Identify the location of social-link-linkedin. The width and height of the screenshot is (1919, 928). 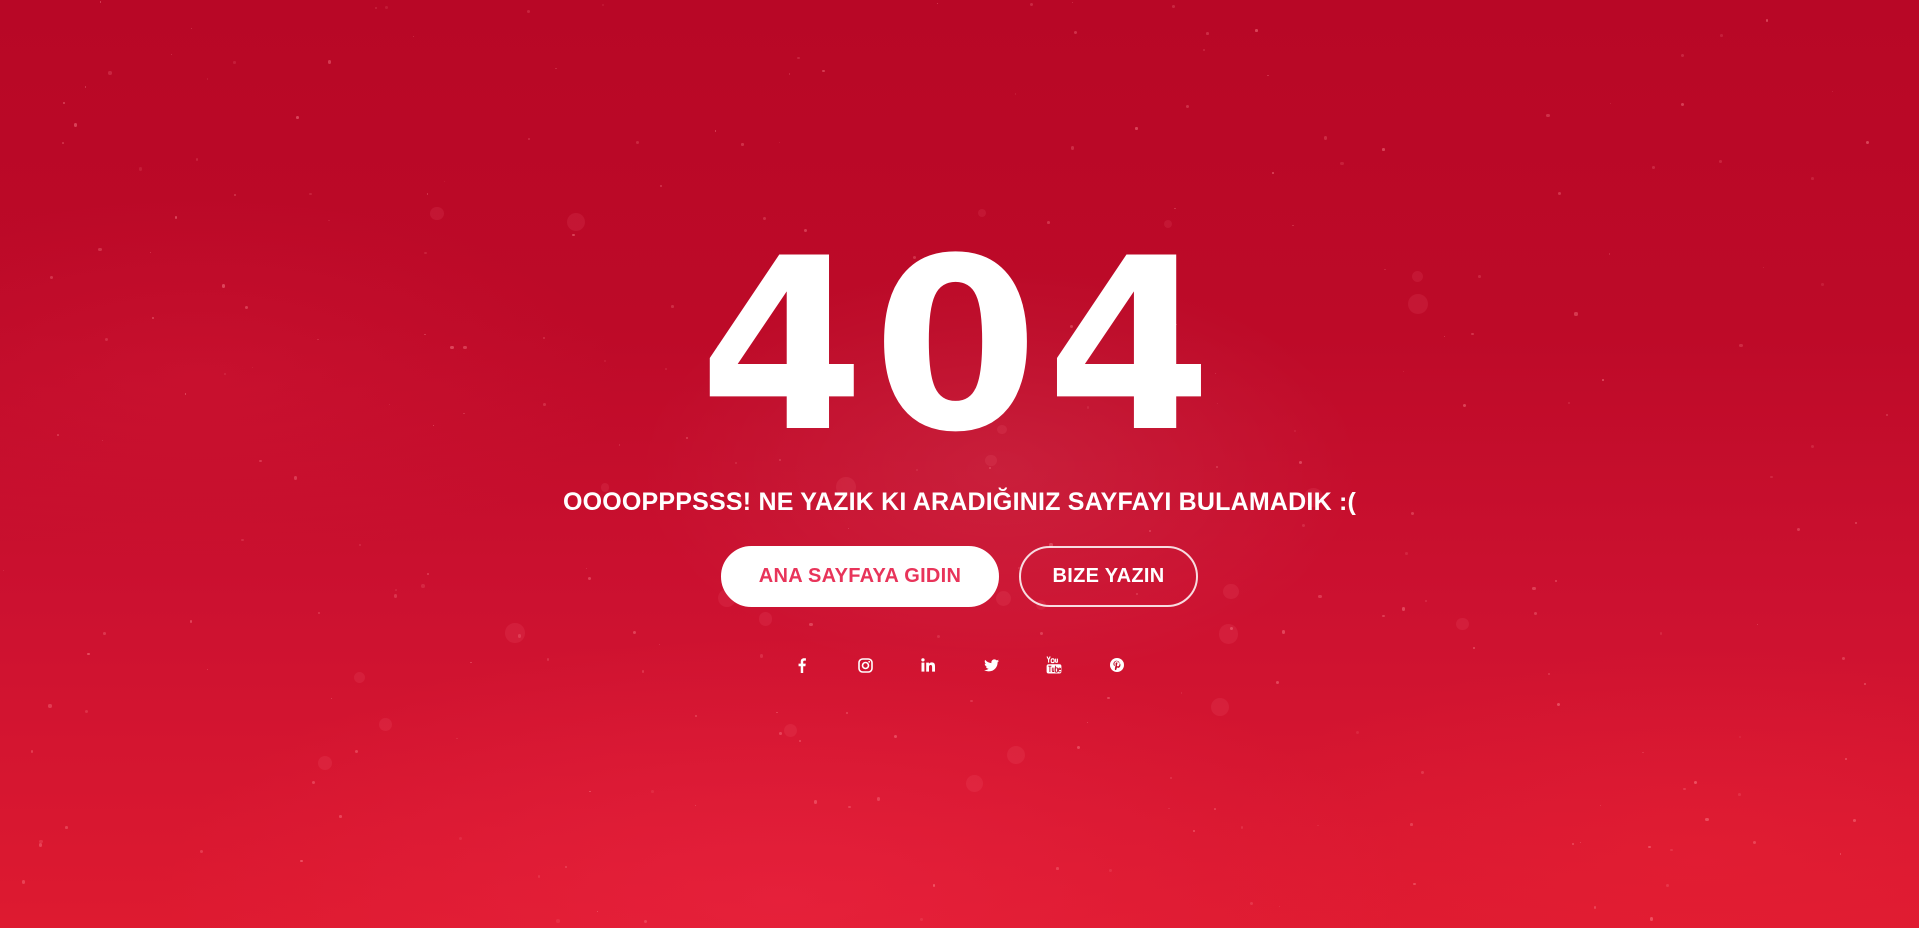
(928, 665).